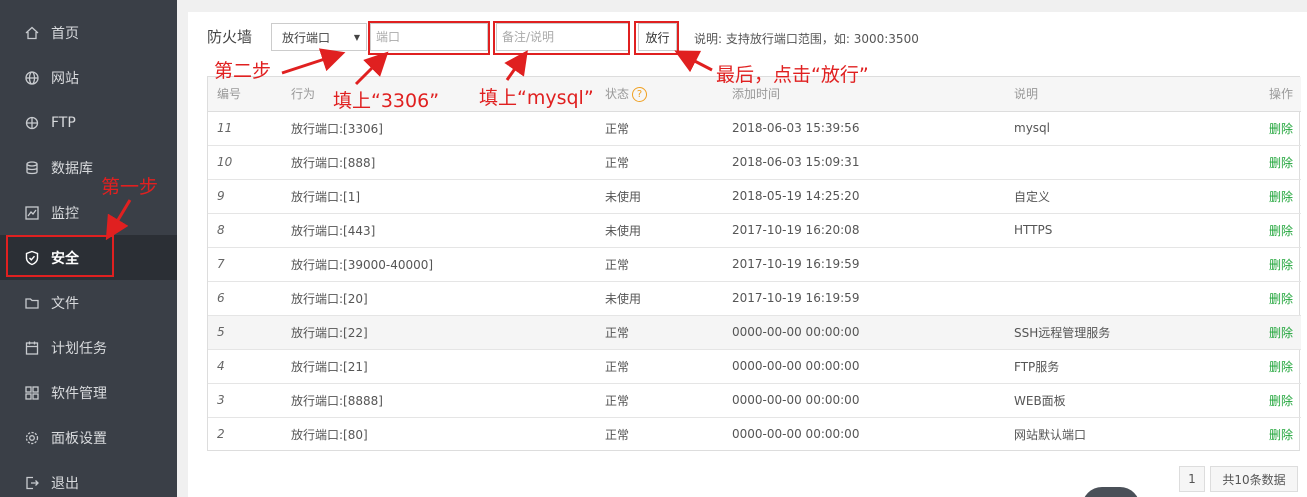 Image resolution: width=1307 pixels, height=497 pixels. Describe the element at coordinates (448, 298) in the screenshot. I see `cell-action: 放行端口:[20]` at that location.